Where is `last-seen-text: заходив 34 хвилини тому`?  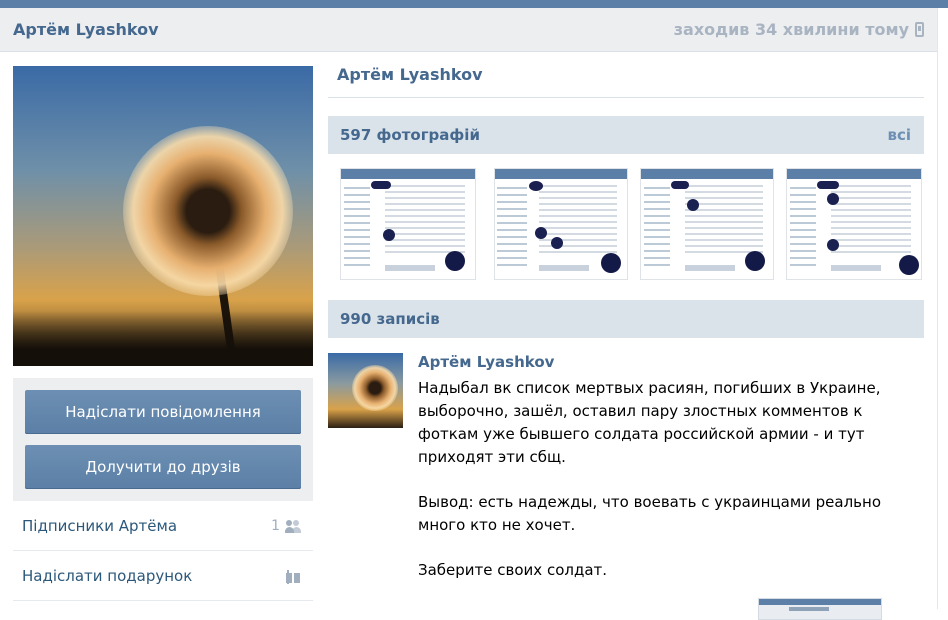 last-seen-text: заходив 34 хвилини тому is located at coordinates (791, 29).